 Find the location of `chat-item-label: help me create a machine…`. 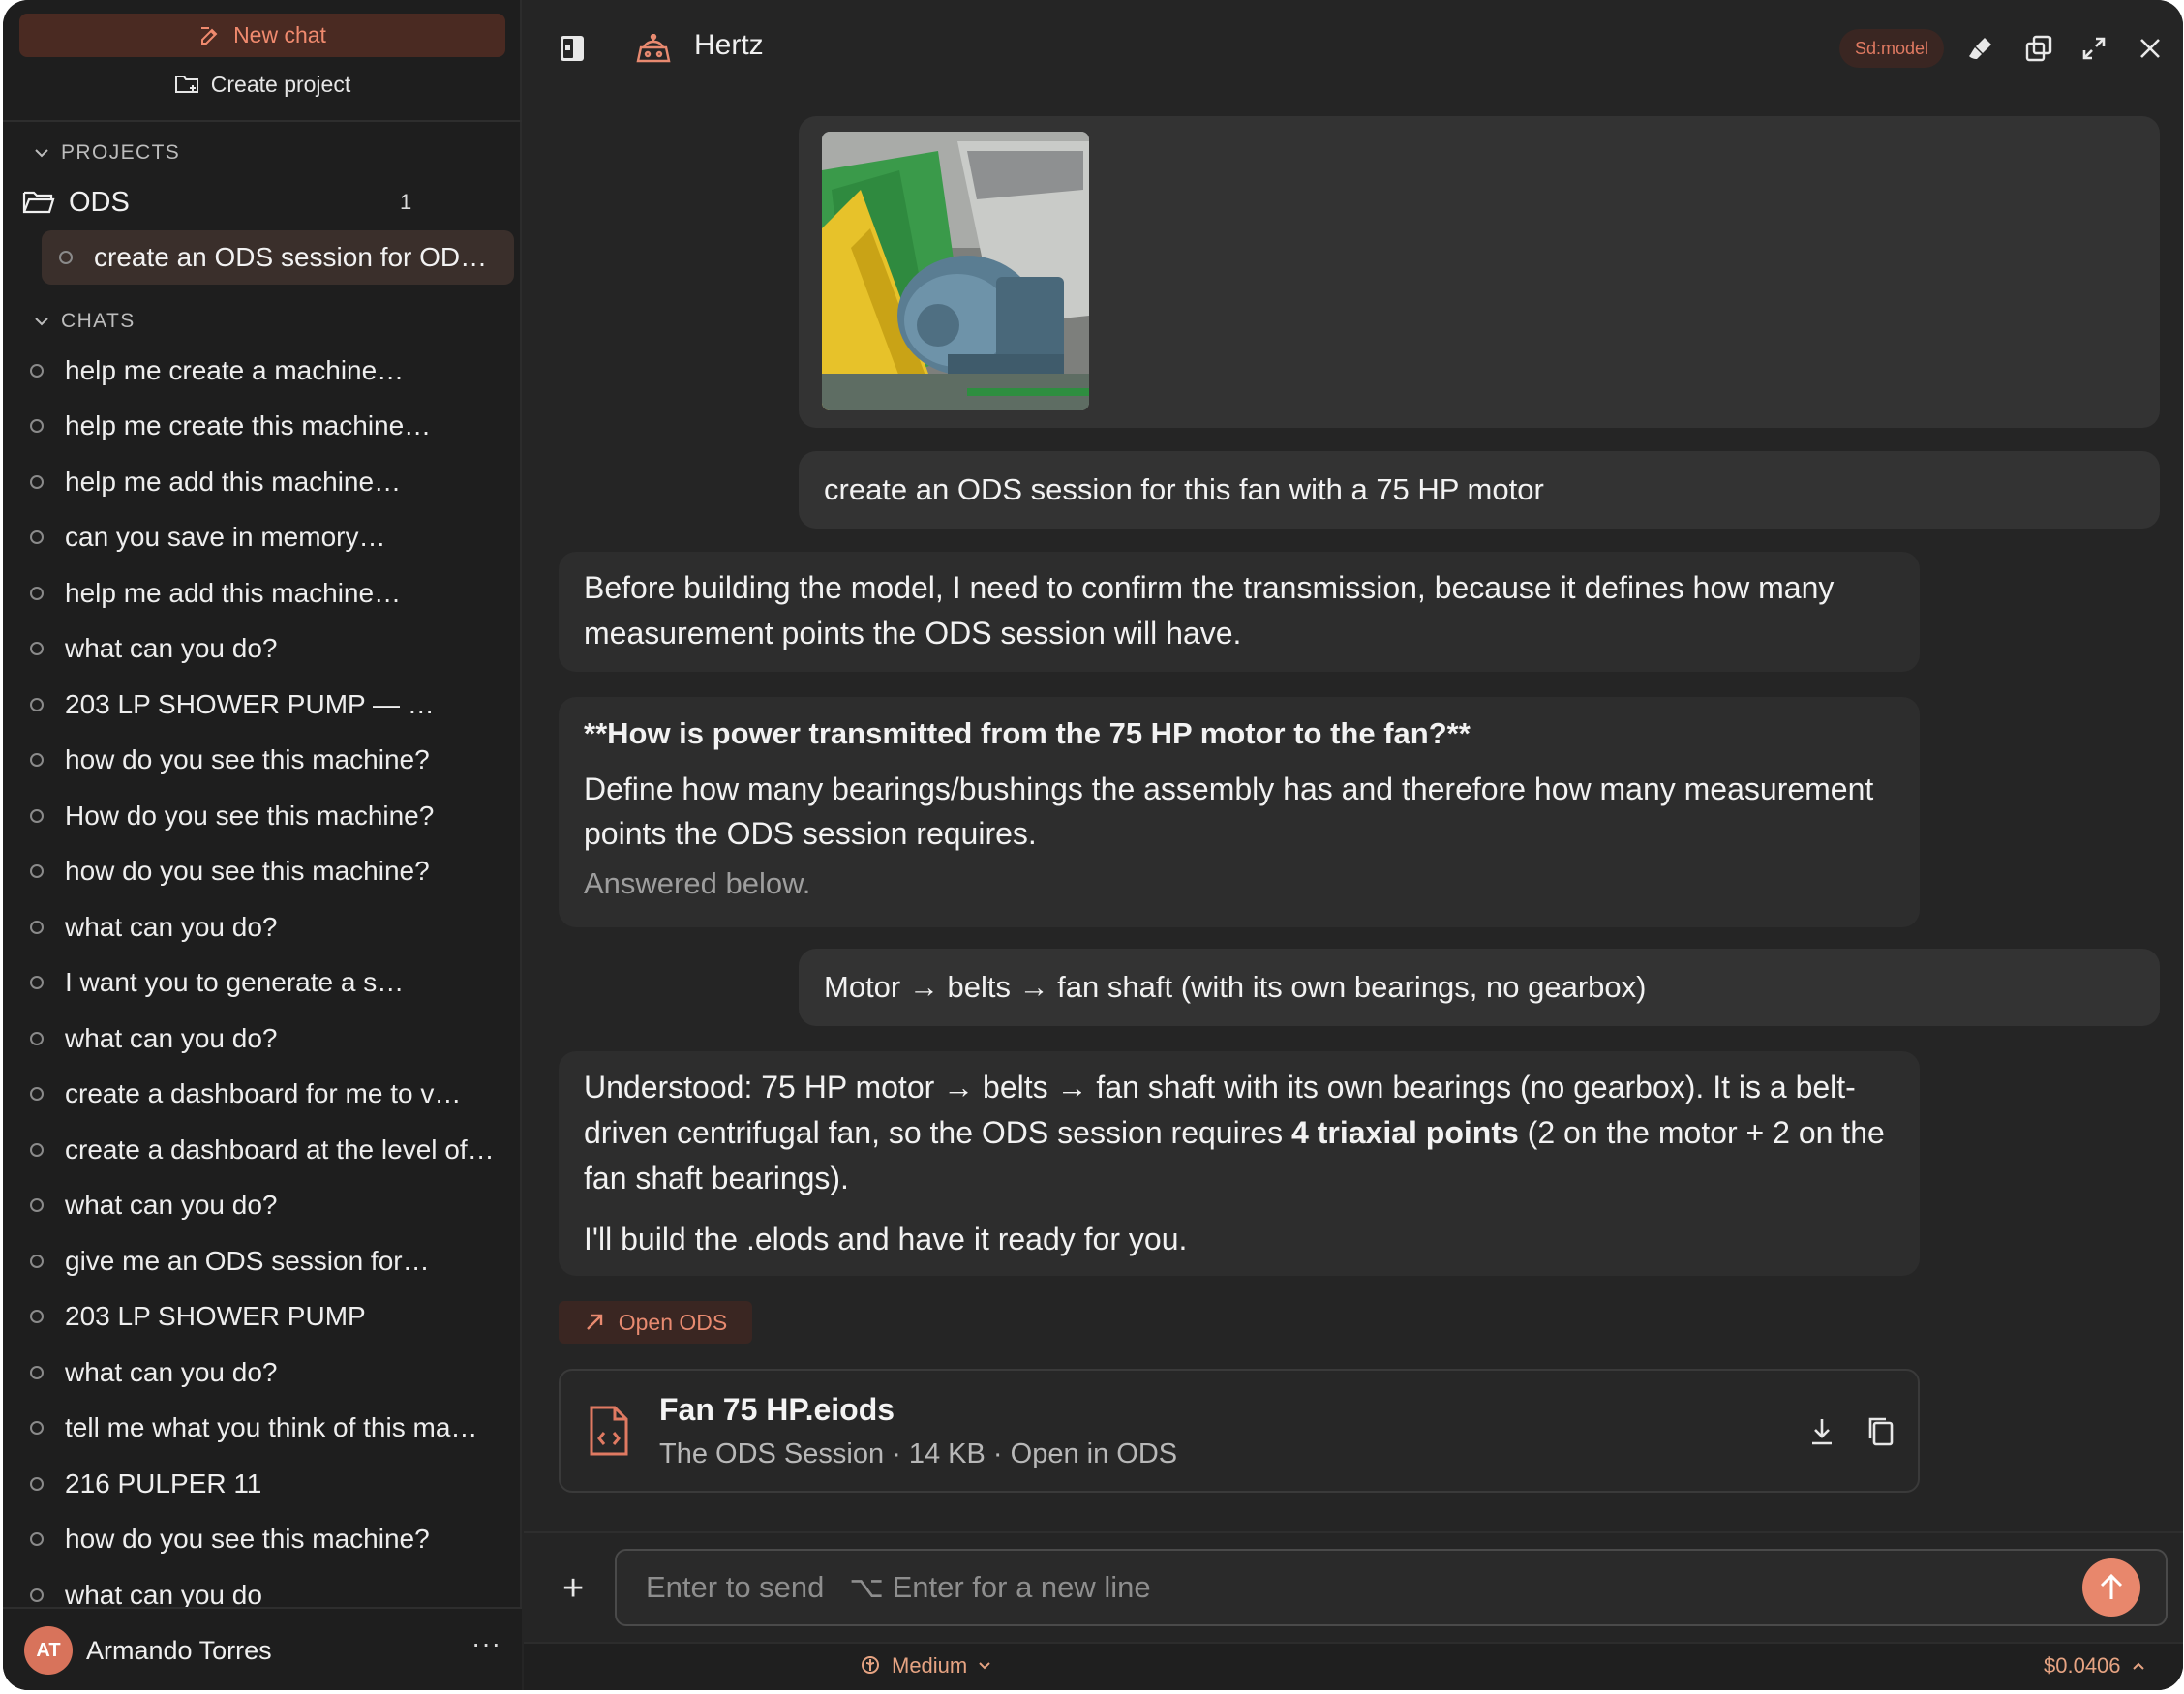

chat-item-label: help me create a machine… is located at coordinates (235, 369).